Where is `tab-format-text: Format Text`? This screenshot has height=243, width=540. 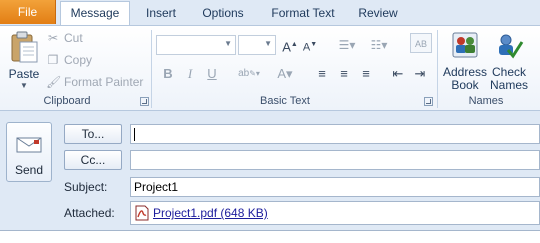 tab-format-text: Format Text is located at coordinates (303, 13).